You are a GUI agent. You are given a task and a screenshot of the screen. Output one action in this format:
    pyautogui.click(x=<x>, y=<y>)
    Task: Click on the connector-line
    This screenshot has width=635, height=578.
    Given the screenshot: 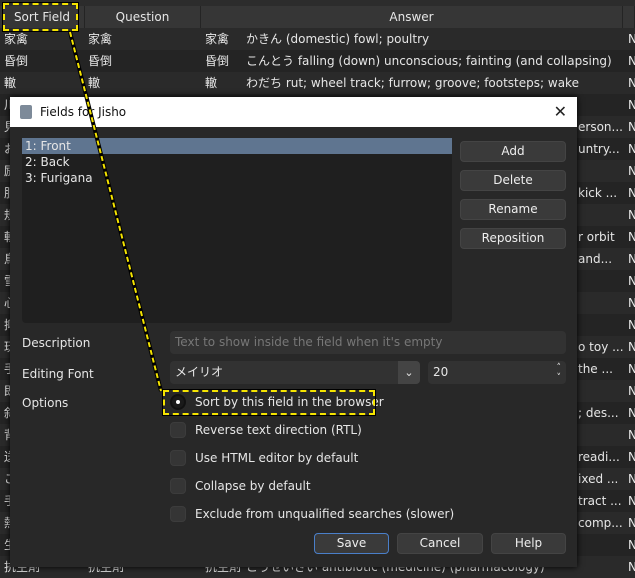 What is the action you would take?
    pyautogui.click(x=115, y=211)
    